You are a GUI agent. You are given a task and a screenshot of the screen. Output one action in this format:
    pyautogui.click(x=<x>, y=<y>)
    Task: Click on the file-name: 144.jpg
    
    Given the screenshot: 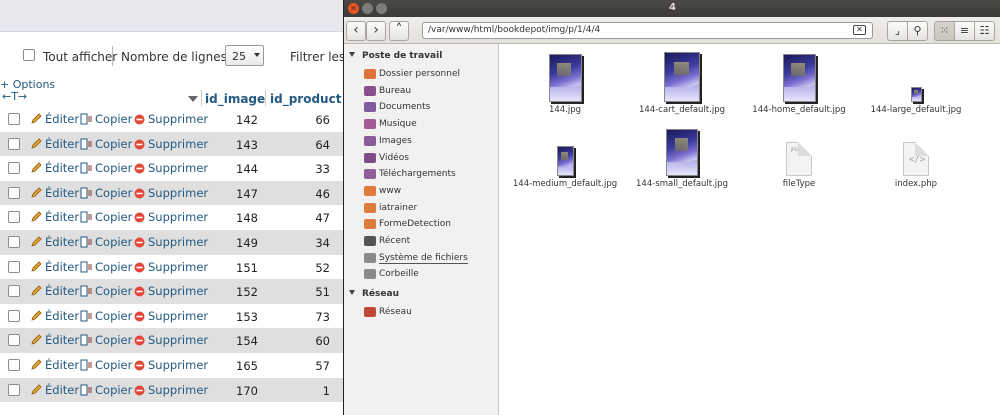 What is the action you would take?
    pyautogui.click(x=565, y=110)
    